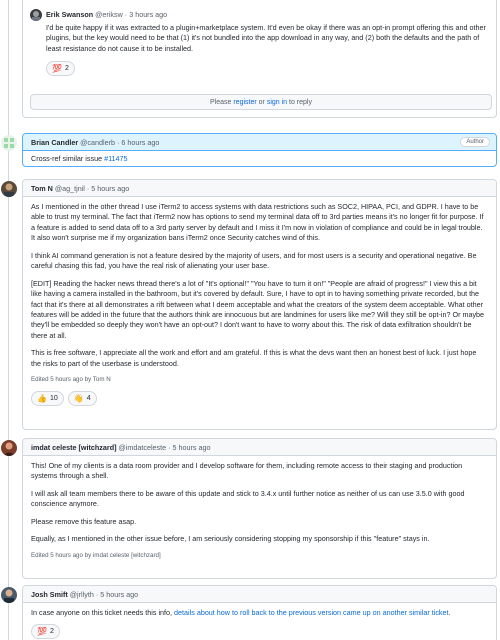 Image resolution: width=500 pixels, height=640 pixels. What do you see at coordinates (277, 102) in the screenshot?
I see `sign-in-link: sign in` at bounding box center [277, 102].